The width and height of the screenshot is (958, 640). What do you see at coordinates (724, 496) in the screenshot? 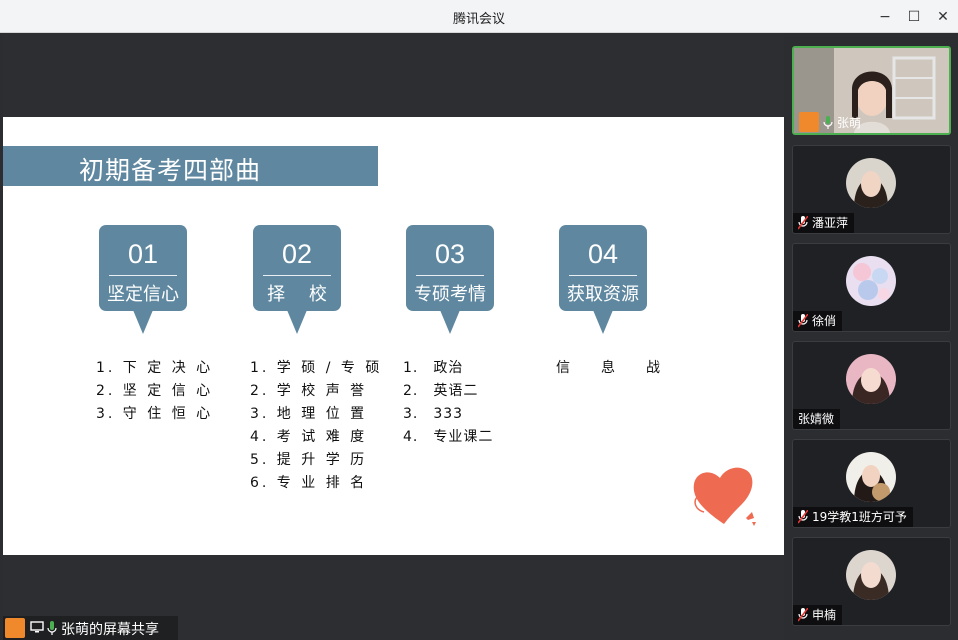
I see `heart-icon` at bounding box center [724, 496].